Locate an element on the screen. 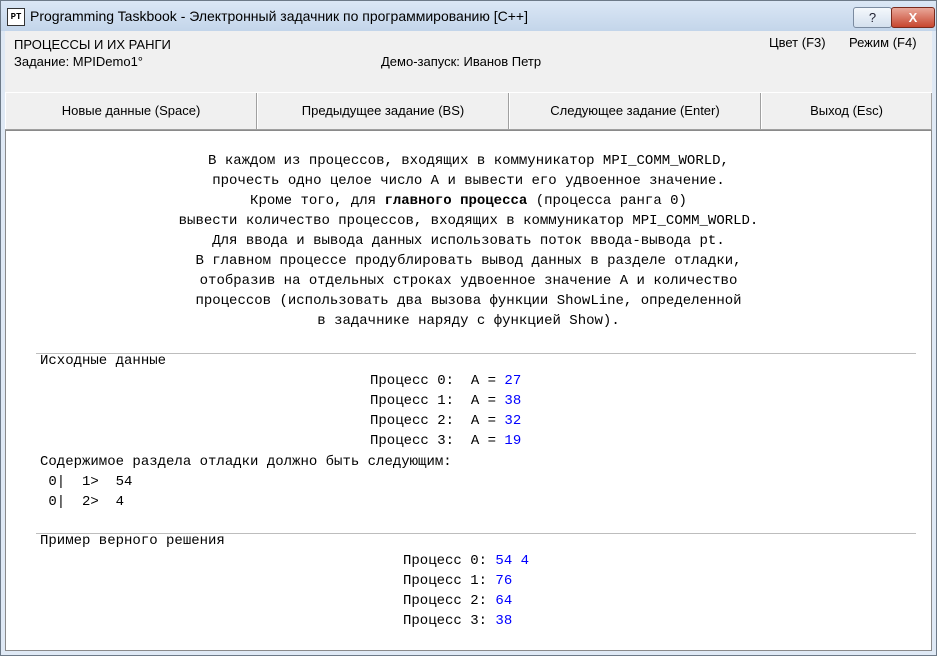  process-label: Процесс 2: is located at coordinates (449, 601).